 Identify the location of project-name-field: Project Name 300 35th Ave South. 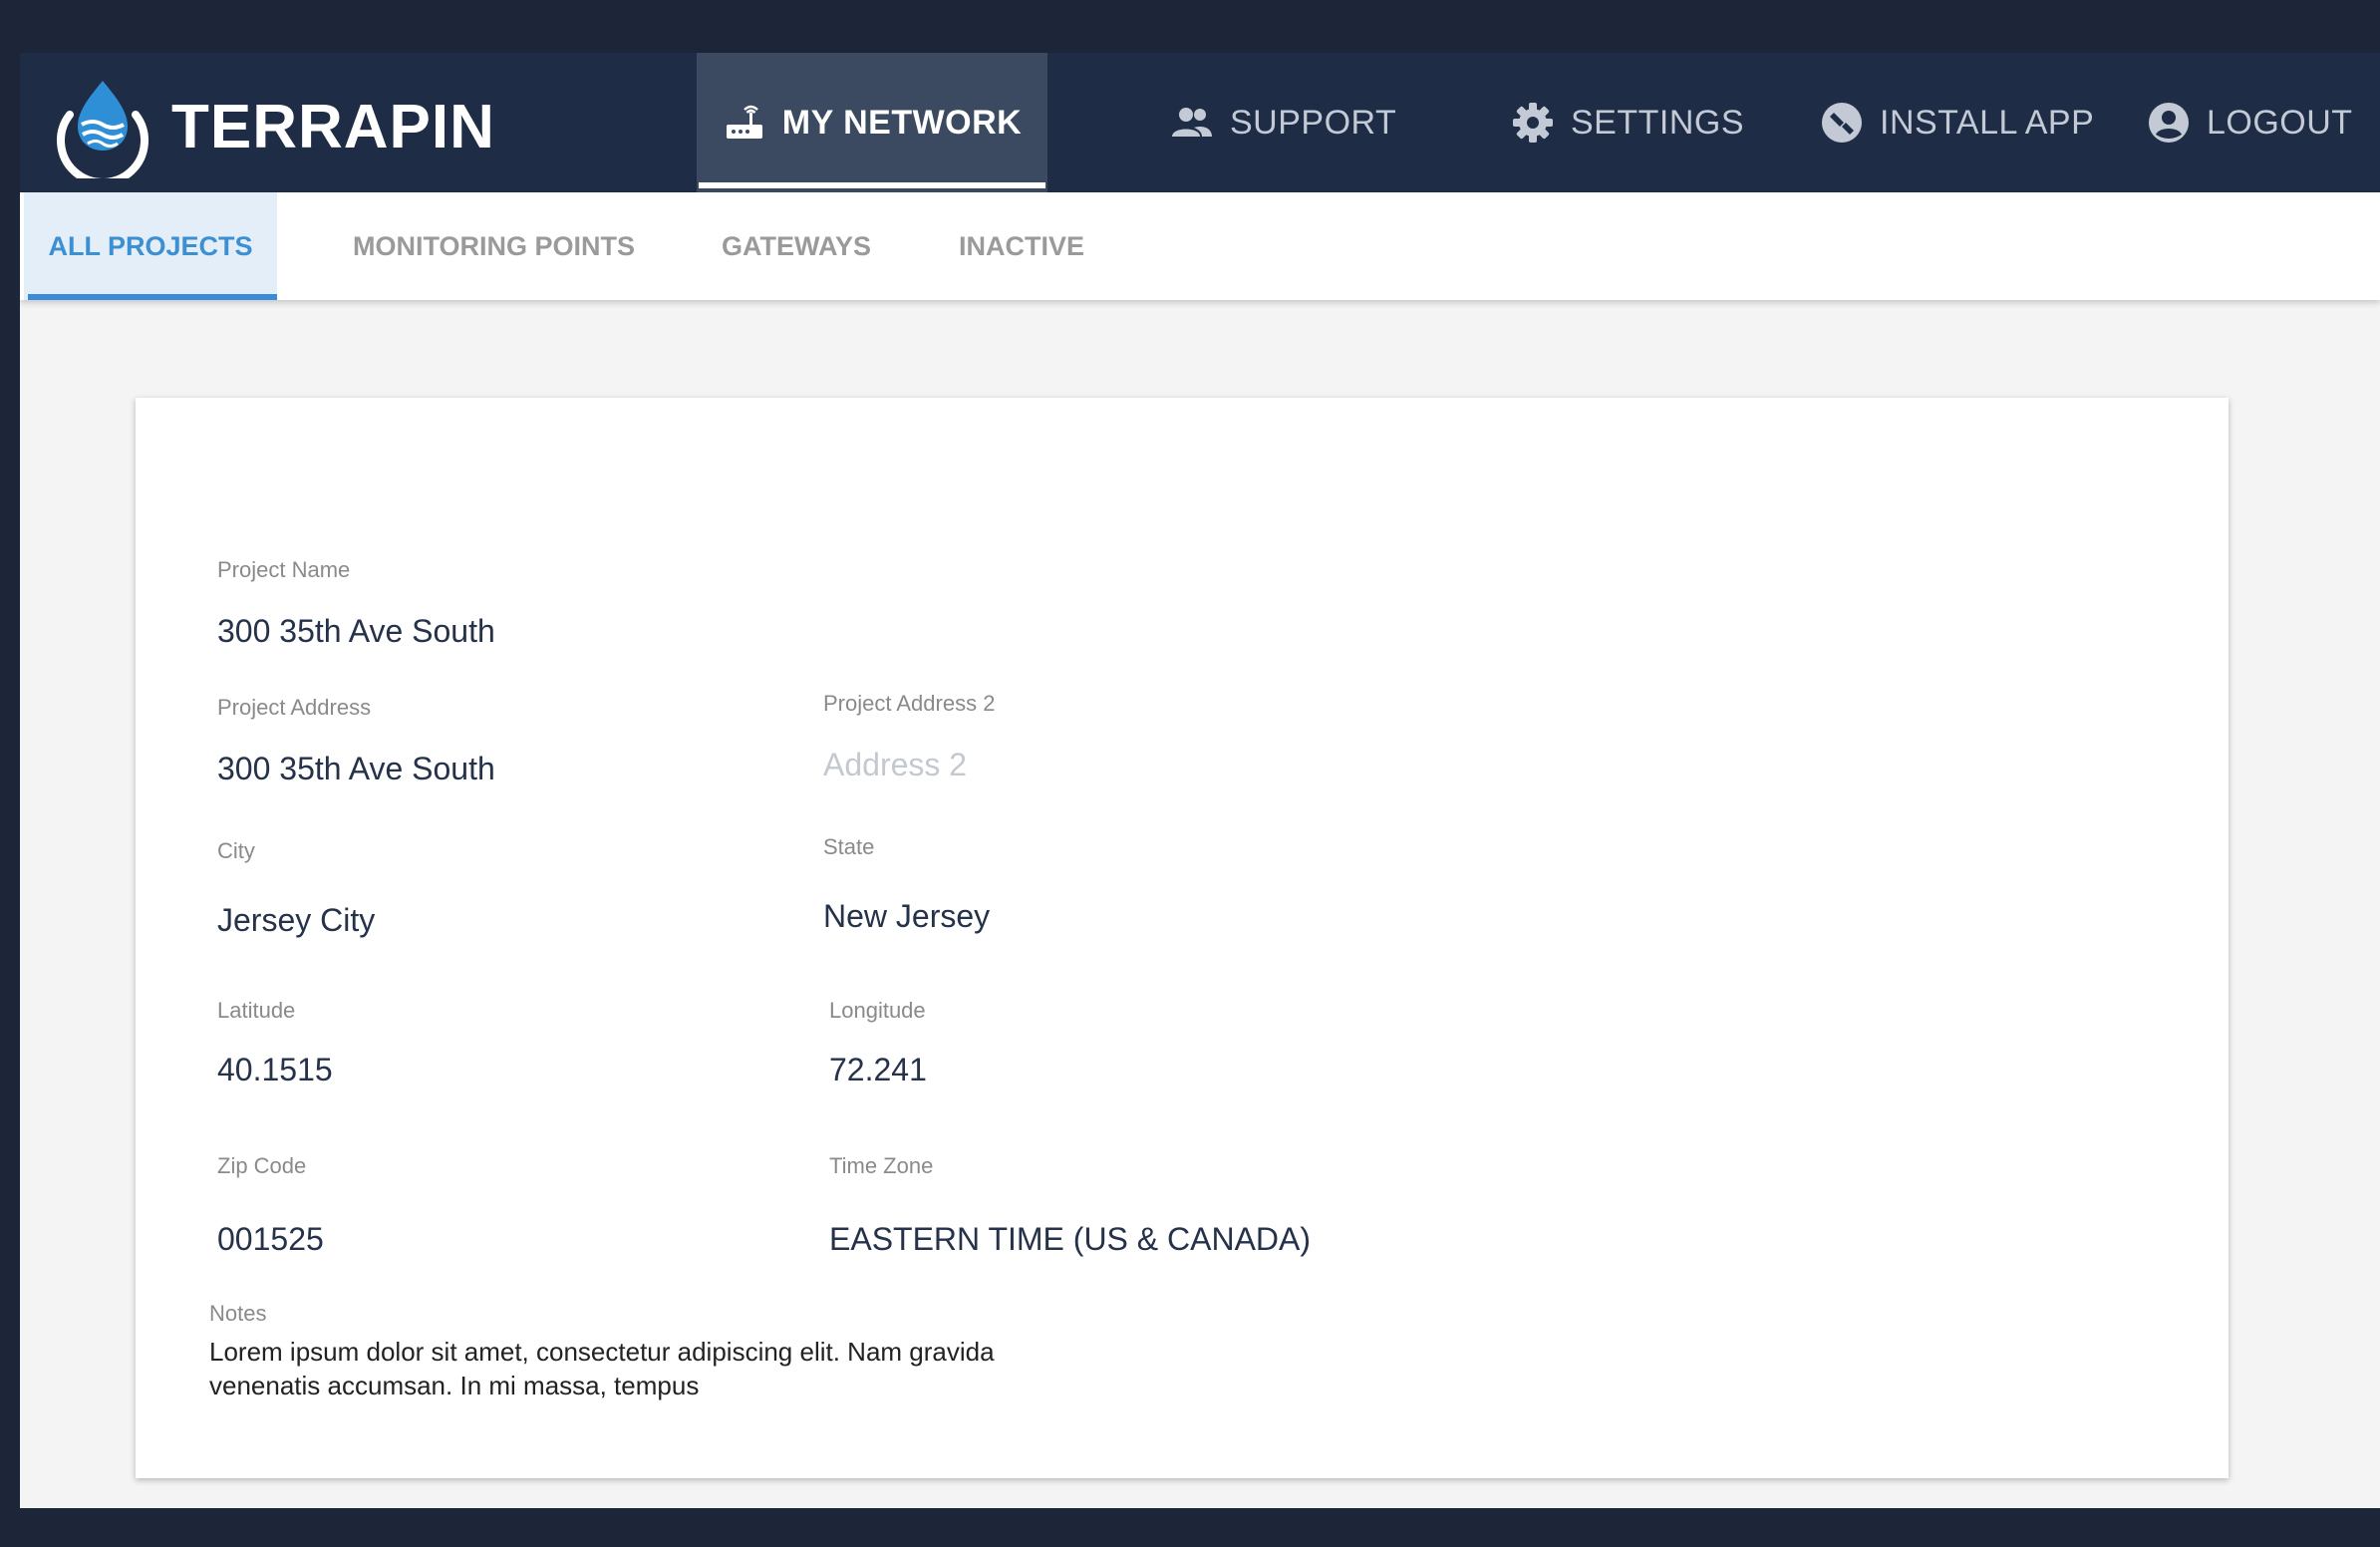
(356, 603).